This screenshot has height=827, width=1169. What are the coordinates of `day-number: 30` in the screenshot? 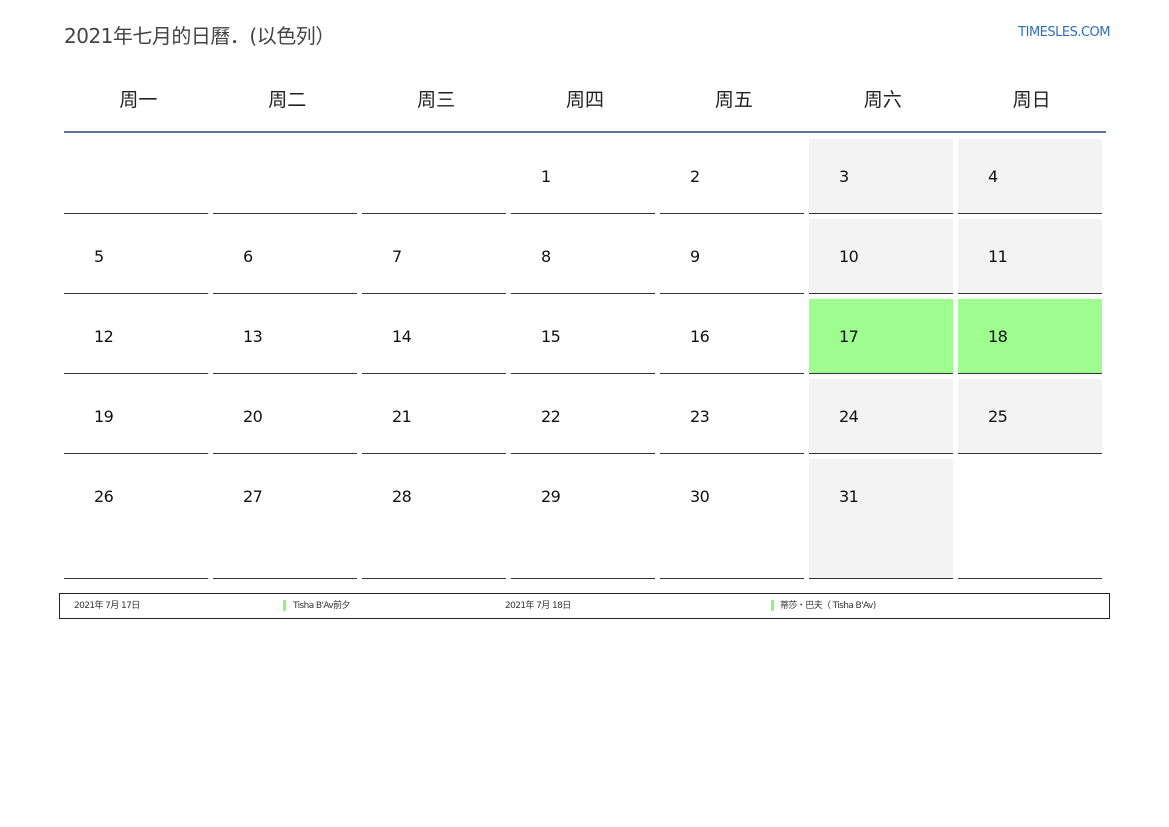 It's located at (700, 496).